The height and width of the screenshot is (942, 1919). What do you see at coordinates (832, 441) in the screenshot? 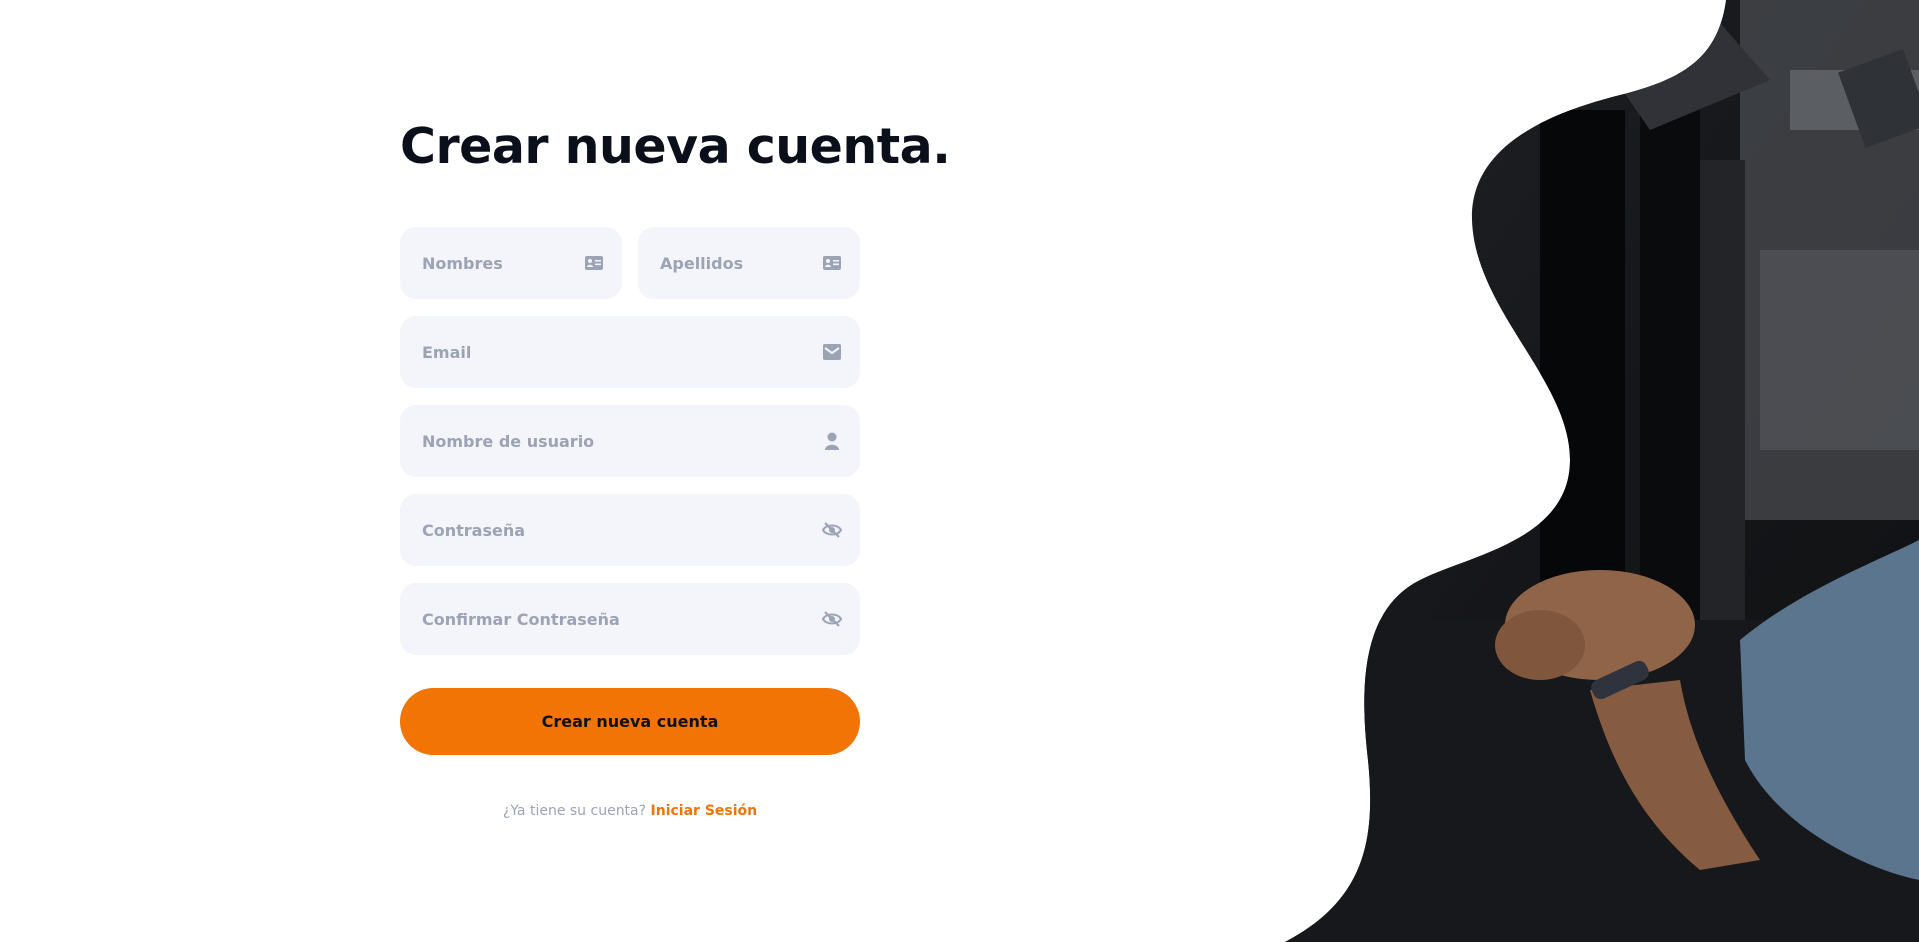
I see `user-icon` at bounding box center [832, 441].